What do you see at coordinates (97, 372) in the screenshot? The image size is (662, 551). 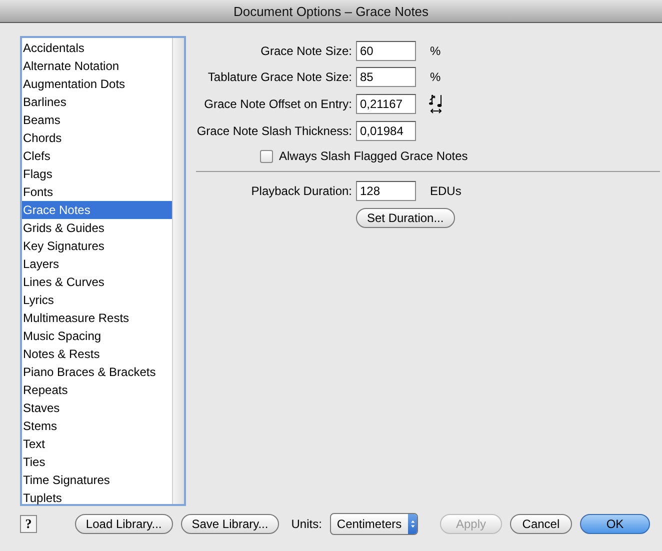 I see `category-item: Piano Braces & Brackets` at bounding box center [97, 372].